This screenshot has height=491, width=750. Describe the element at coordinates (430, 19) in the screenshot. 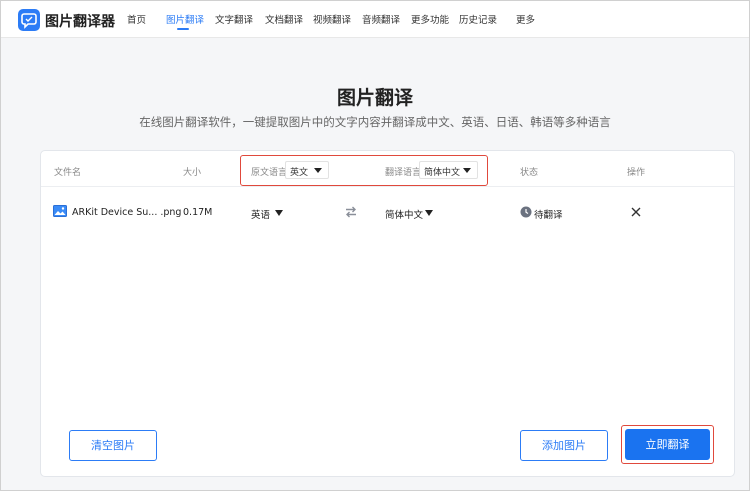

I see `nav-more-features: 更多功能` at that location.